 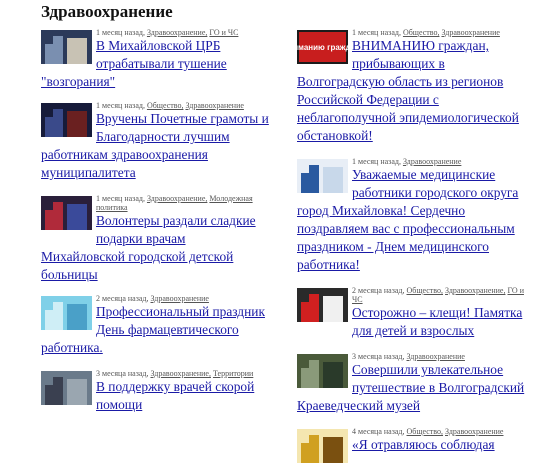 I want to click on tick-warning-image, so click(x=322, y=305).